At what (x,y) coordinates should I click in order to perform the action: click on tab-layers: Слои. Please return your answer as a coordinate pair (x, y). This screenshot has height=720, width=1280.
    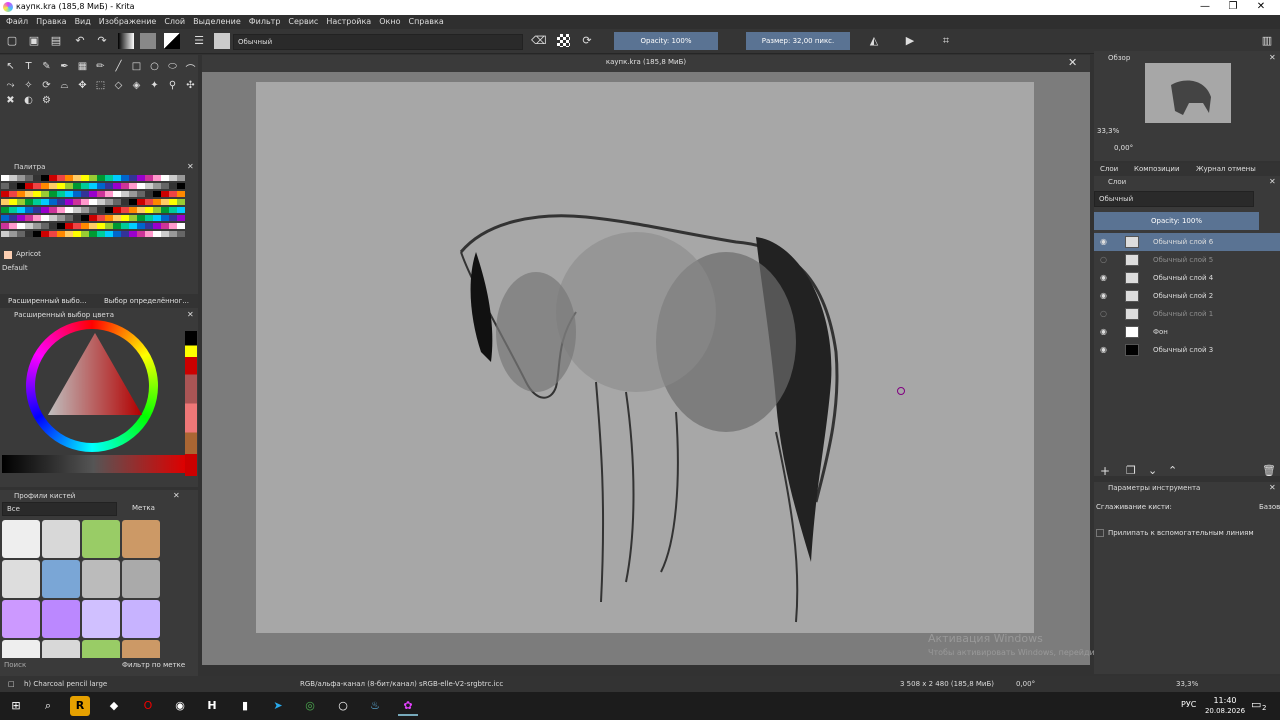
    Looking at the image, I should click on (1109, 169).